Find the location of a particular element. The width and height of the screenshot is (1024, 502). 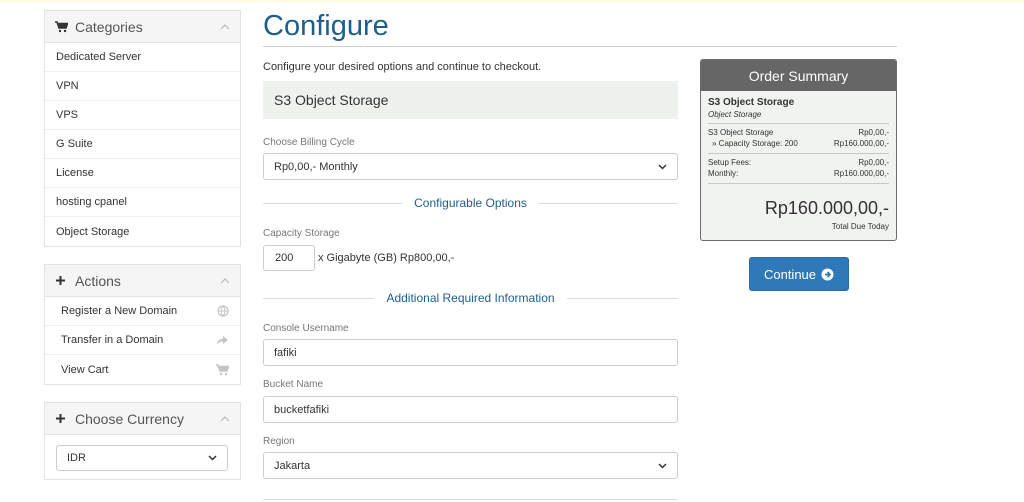

top-strip is located at coordinates (512, 1).